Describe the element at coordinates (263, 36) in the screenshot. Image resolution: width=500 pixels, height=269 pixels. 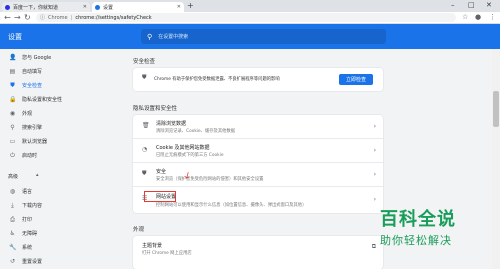
I see `settings-search-input: ⚲ 在设置中搜索` at that location.